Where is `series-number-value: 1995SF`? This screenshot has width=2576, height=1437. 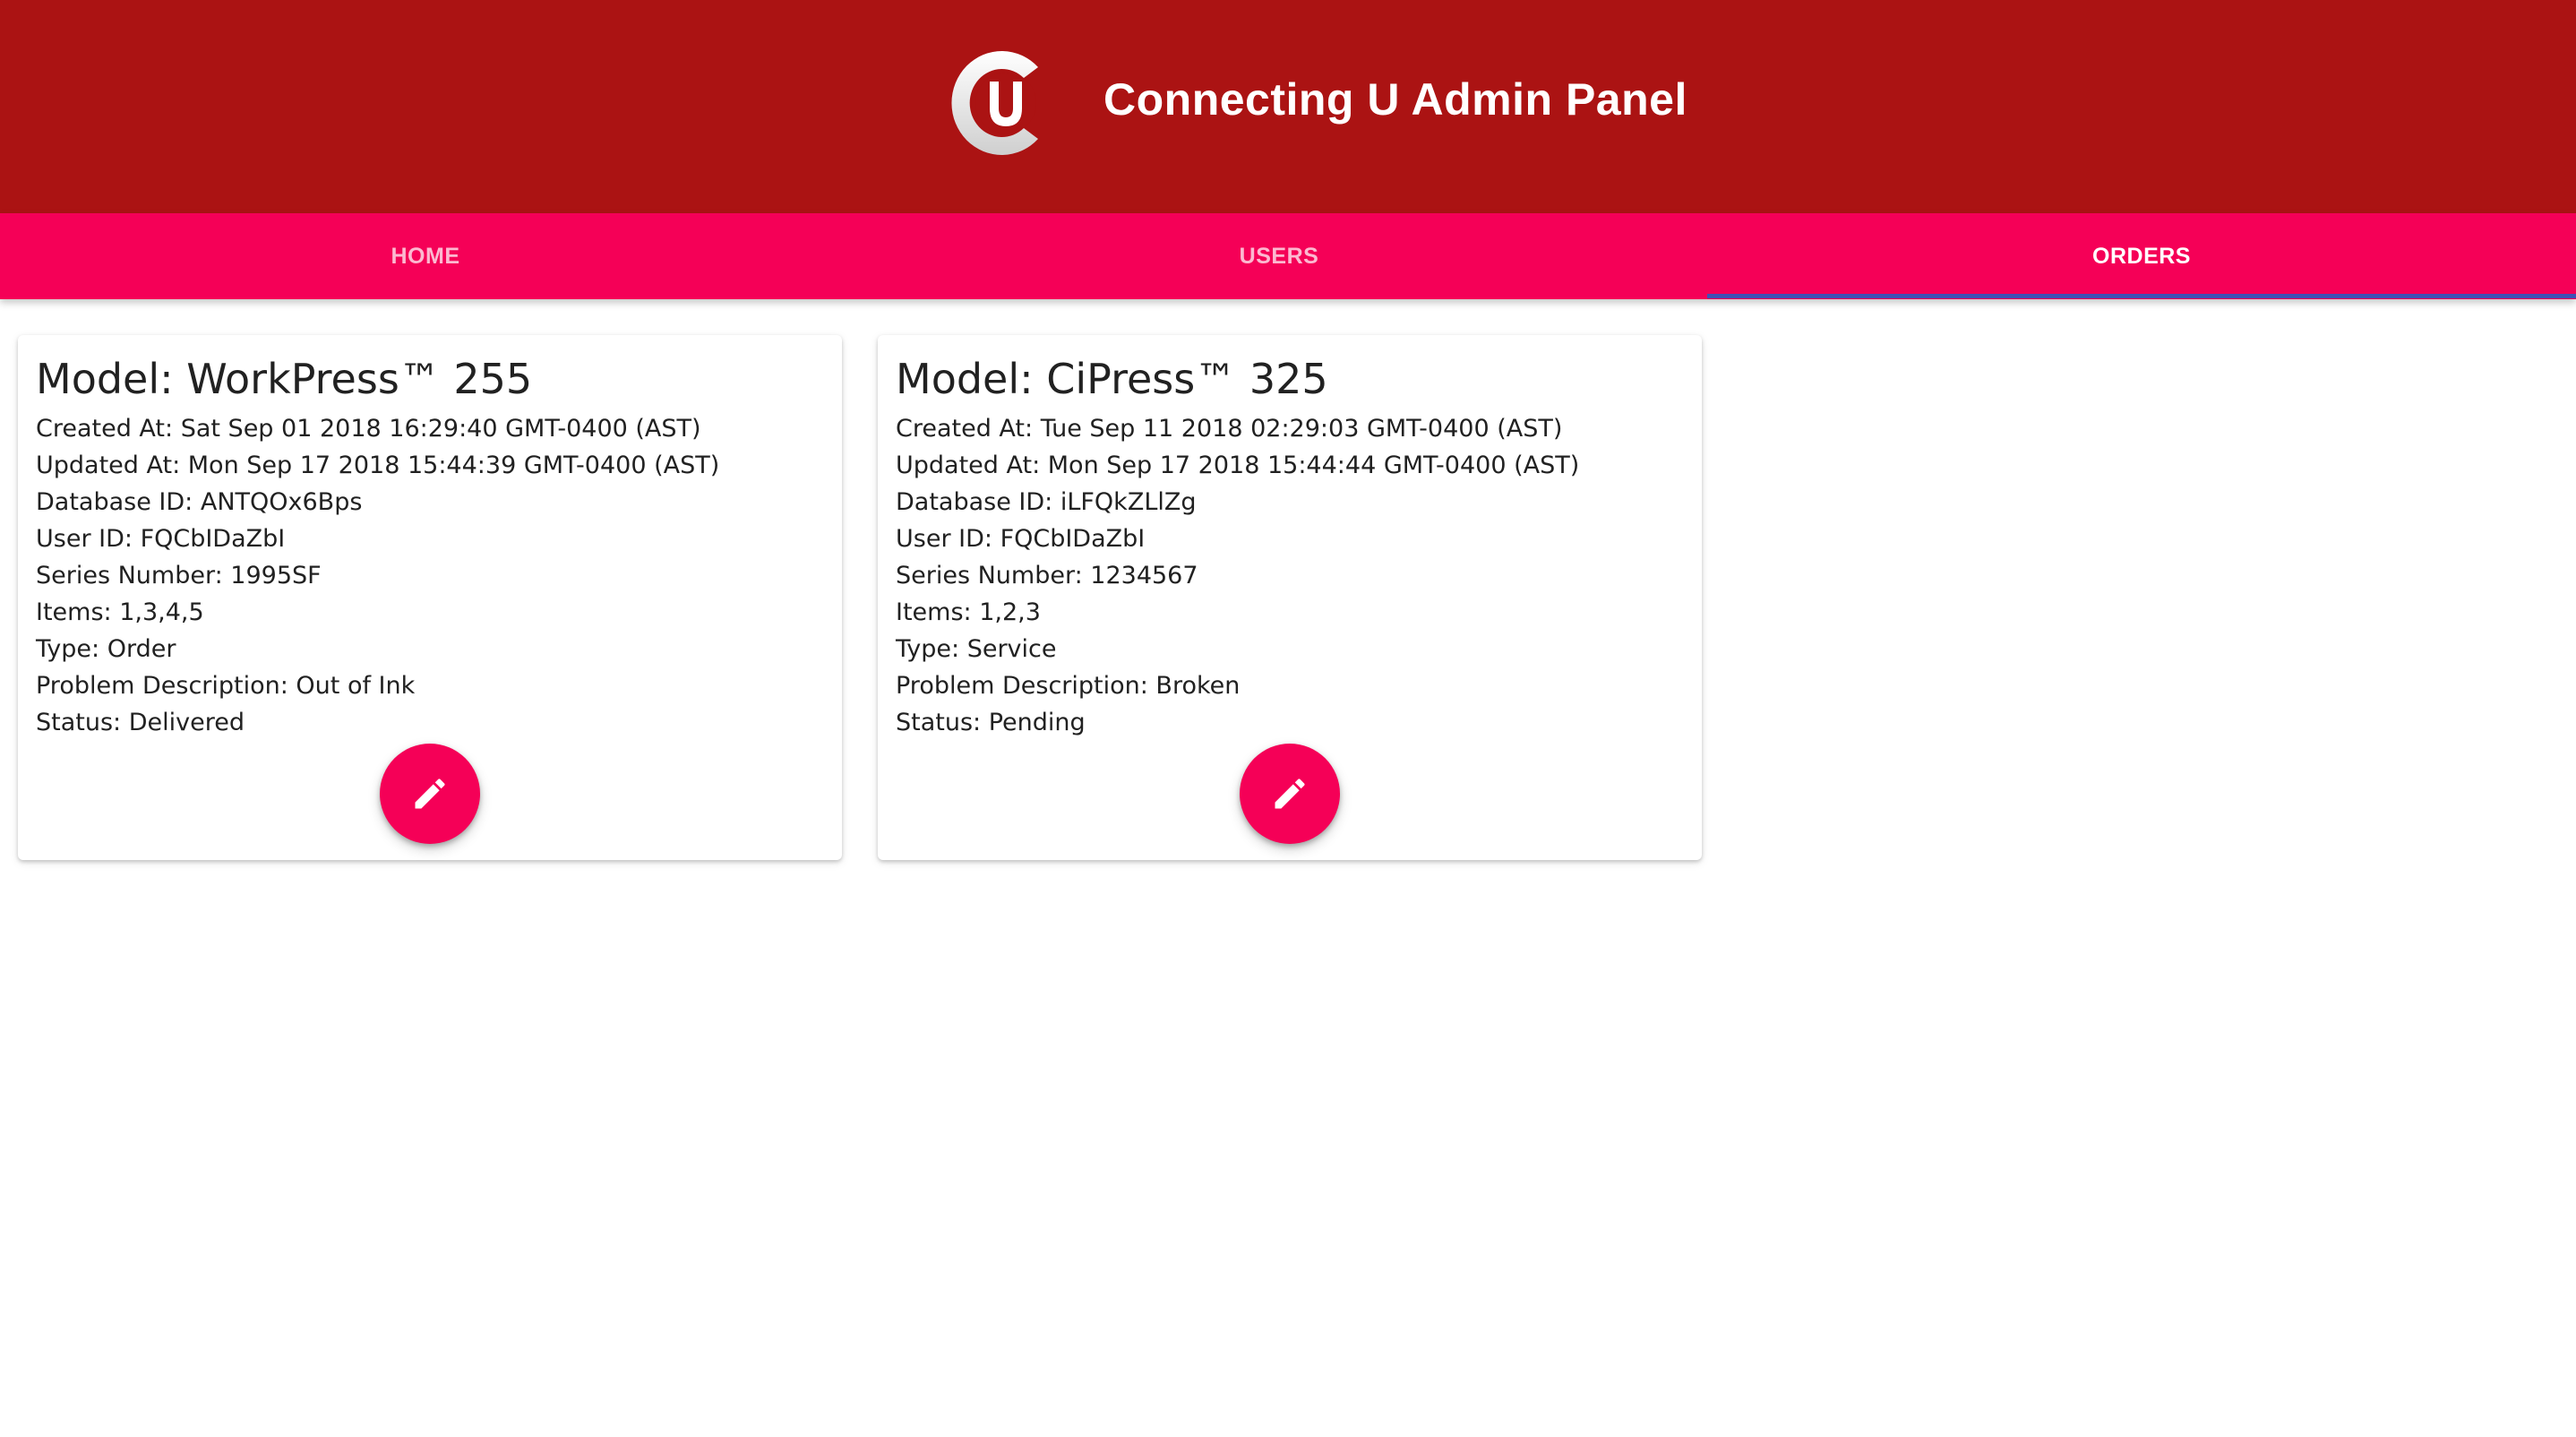 series-number-value: 1995SF is located at coordinates (276, 575).